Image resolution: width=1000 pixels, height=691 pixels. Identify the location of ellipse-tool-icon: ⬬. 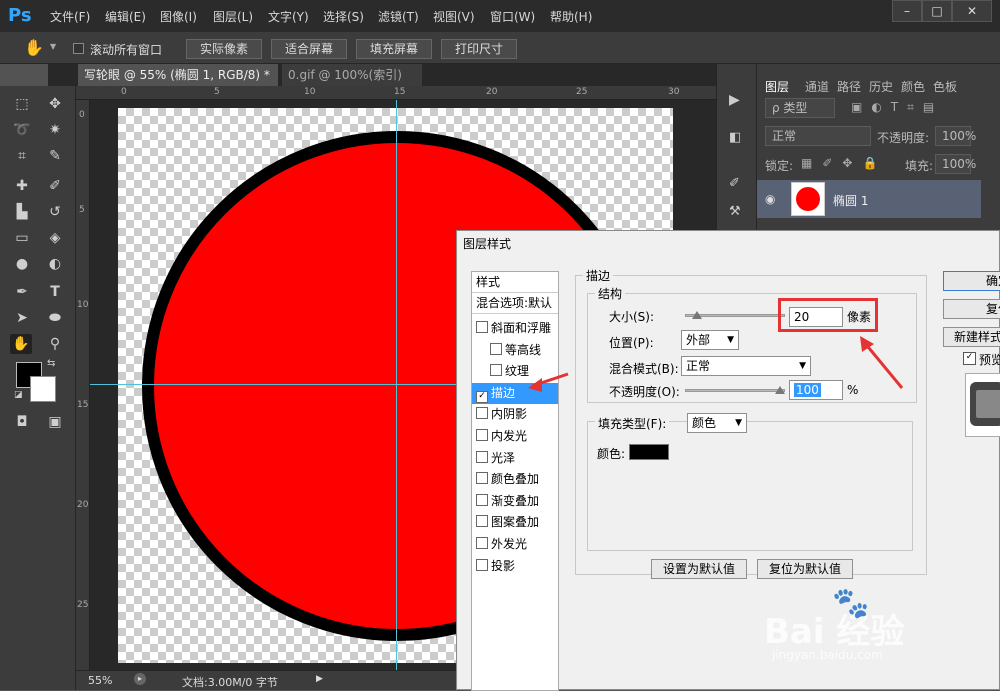
(55, 318).